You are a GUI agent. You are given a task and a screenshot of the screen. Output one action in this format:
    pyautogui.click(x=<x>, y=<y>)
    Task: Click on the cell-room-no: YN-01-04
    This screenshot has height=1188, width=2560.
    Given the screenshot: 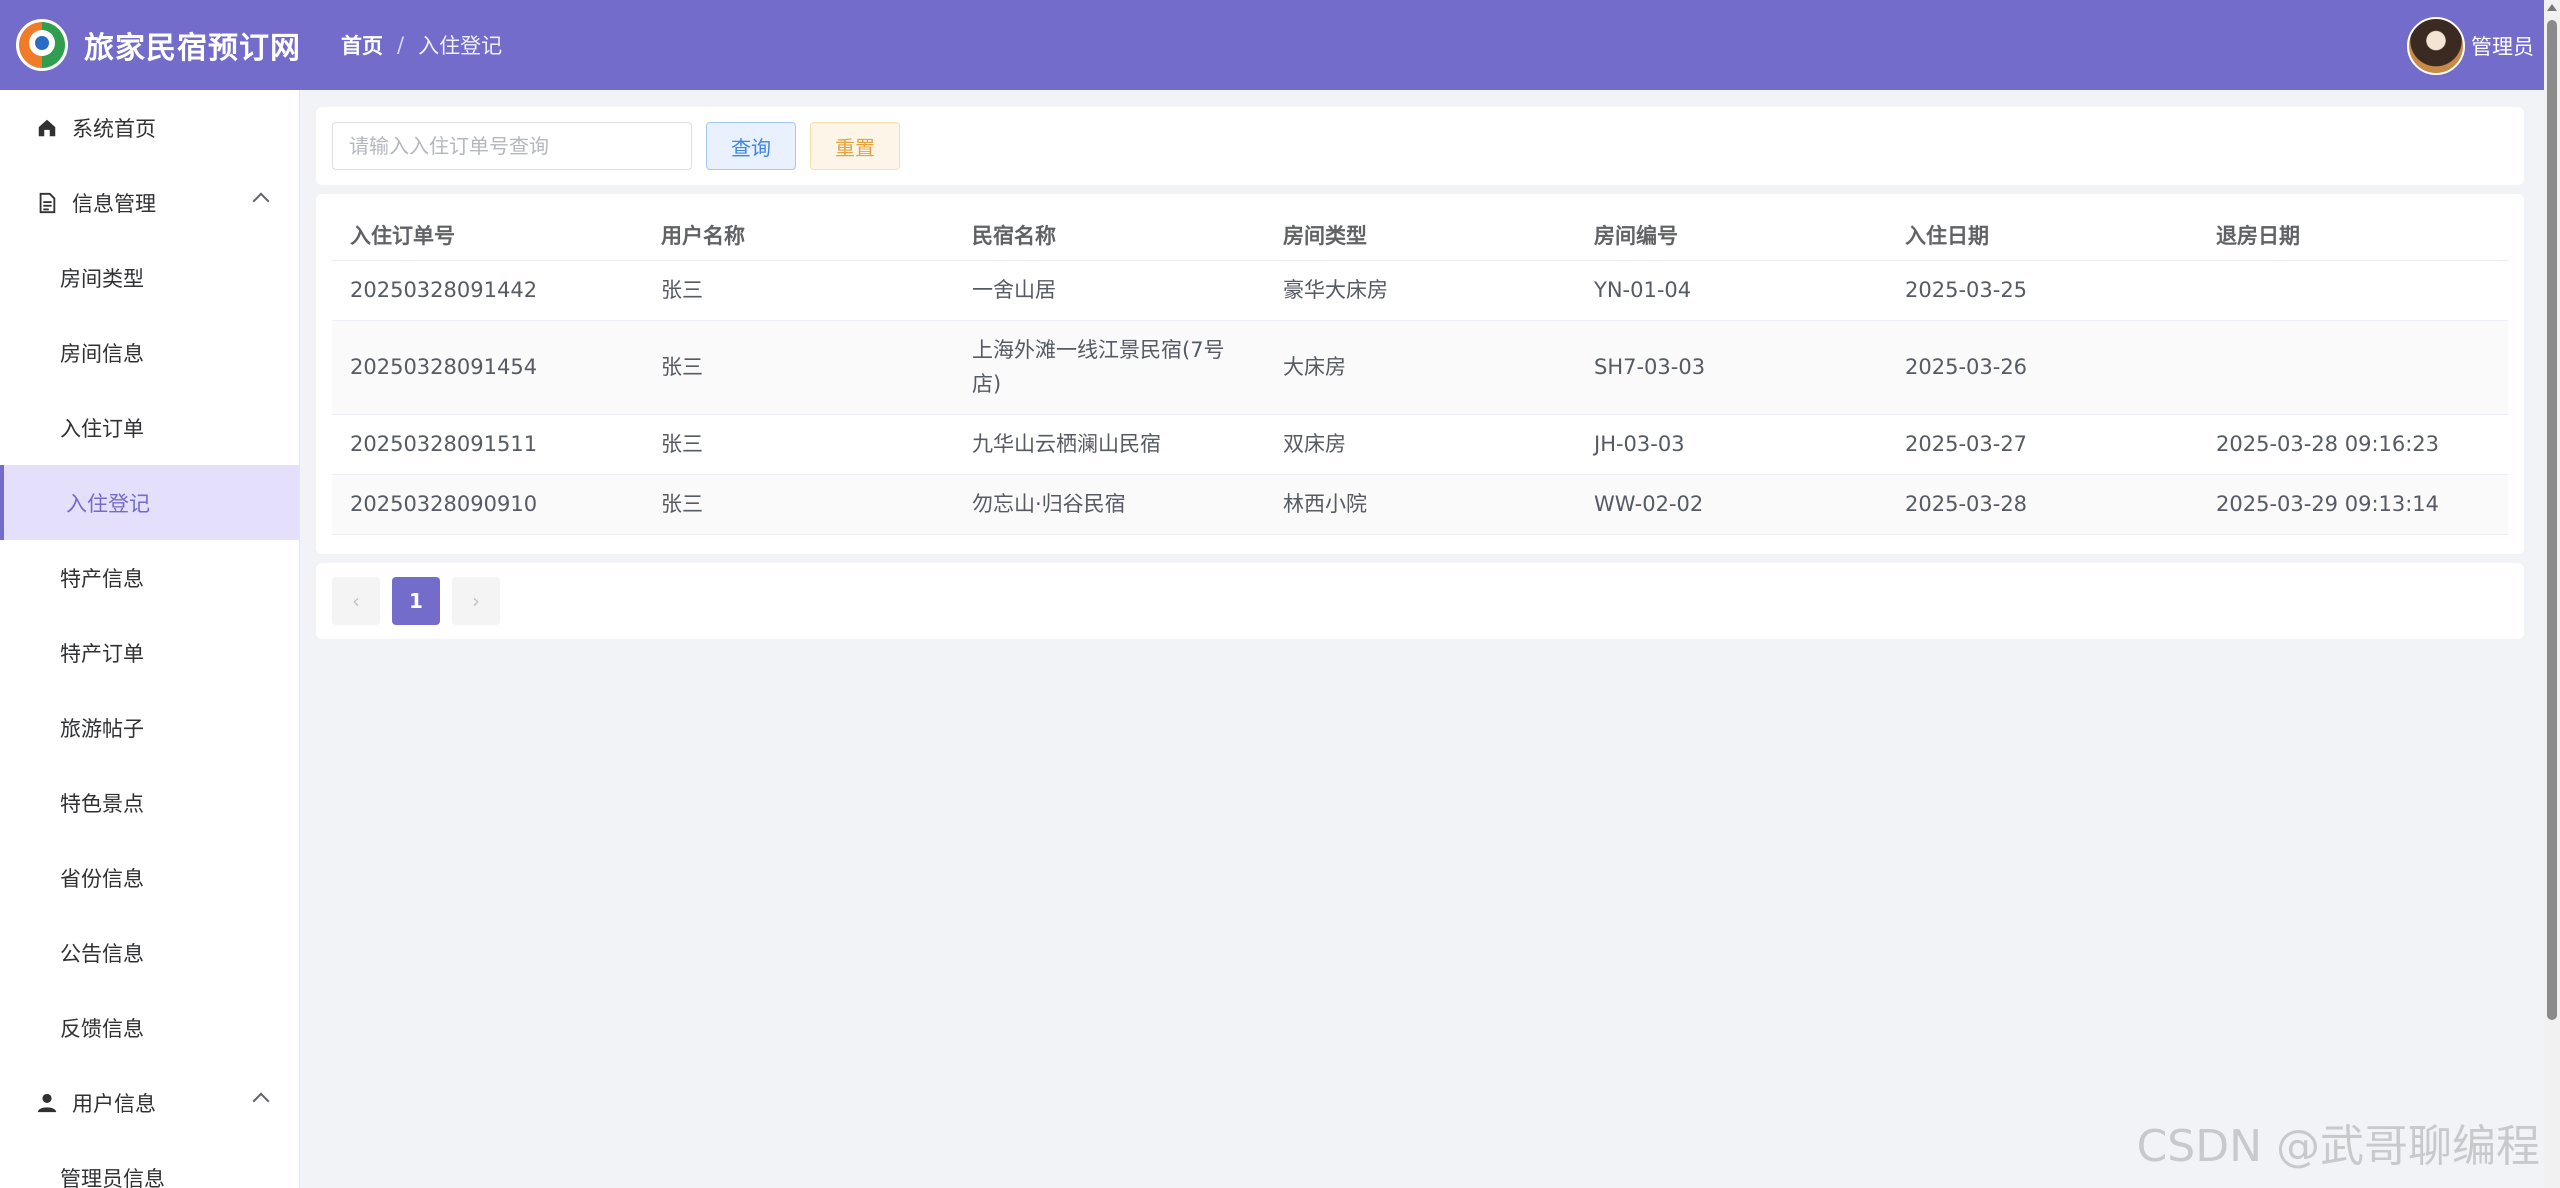 What is the action you would take?
    pyautogui.click(x=1731, y=290)
    